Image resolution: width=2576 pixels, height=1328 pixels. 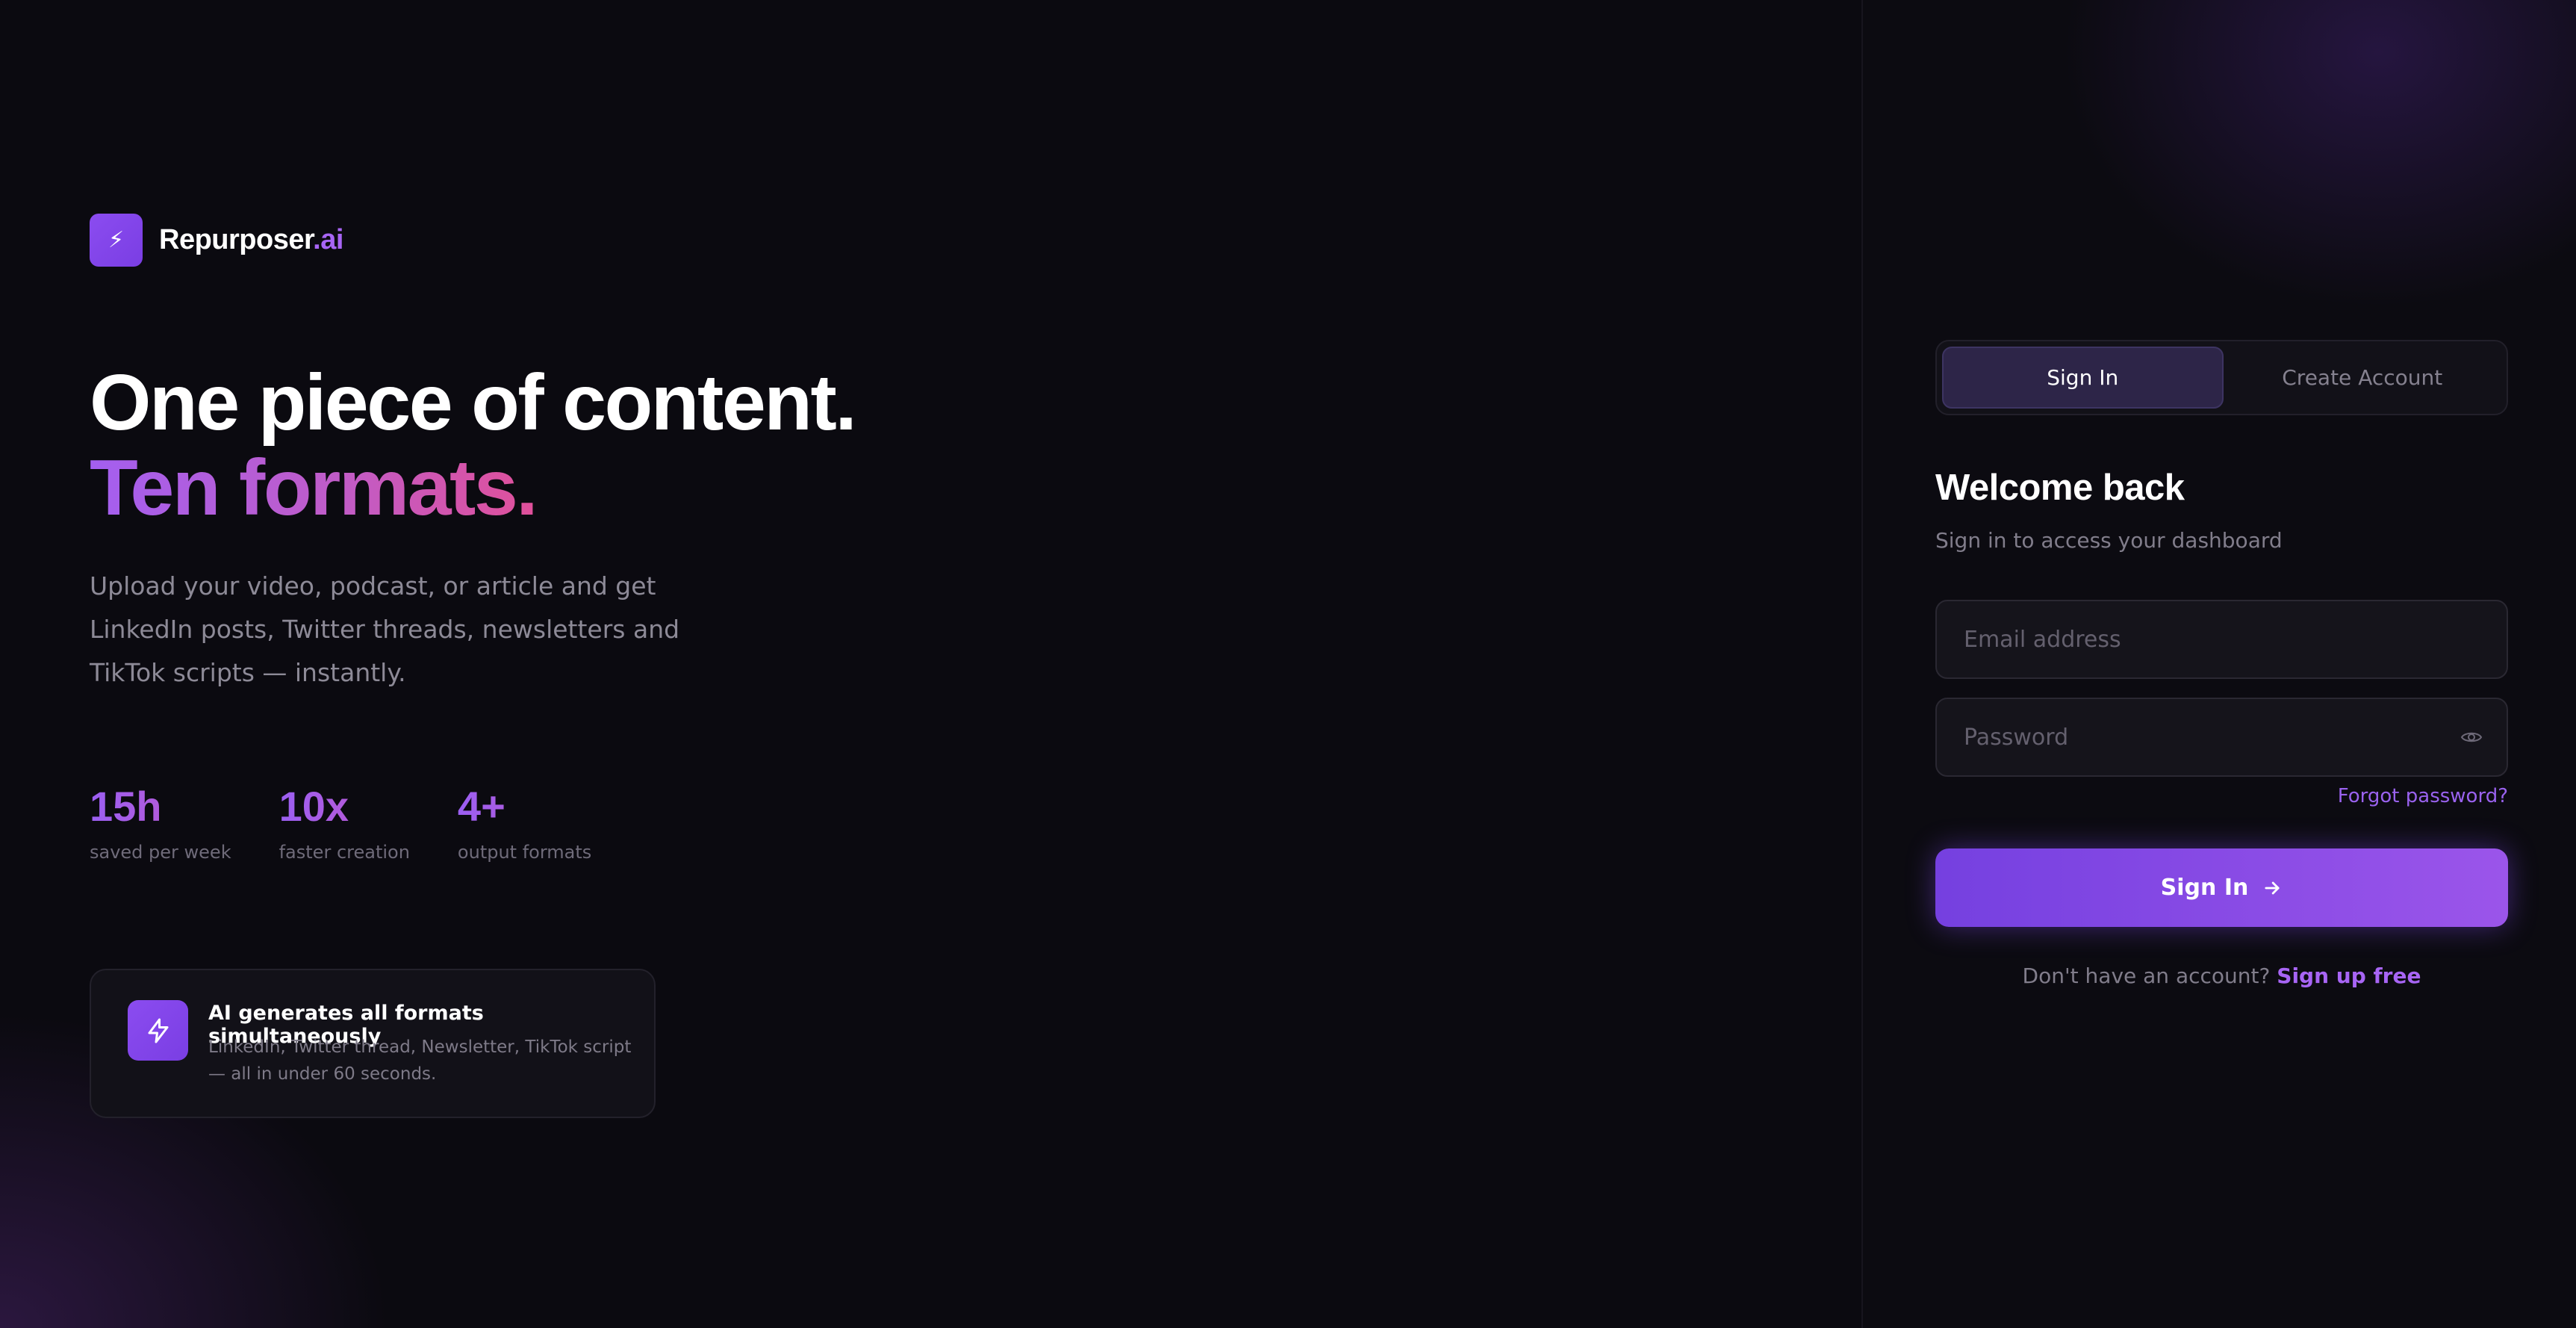 I want to click on eye-icon, so click(x=2471, y=737).